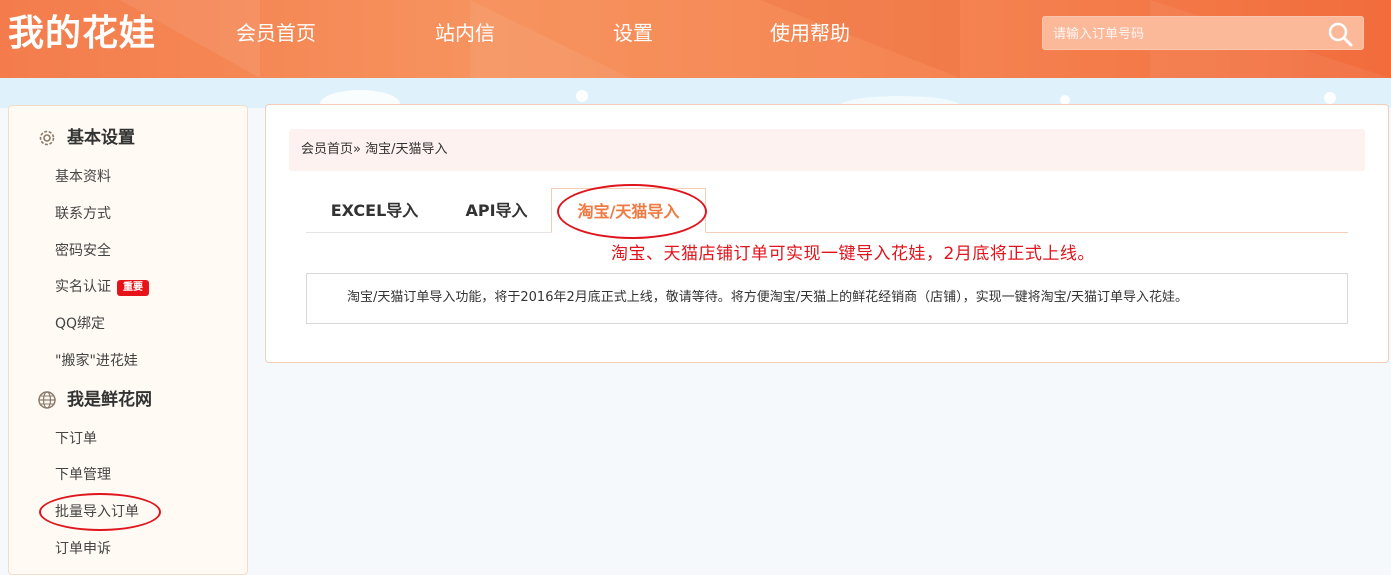 This screenshot has height=575, width=1391. Describe the element at coordinates (133, 288) in the screenshot. I see `important-badge: 重要` at that location.